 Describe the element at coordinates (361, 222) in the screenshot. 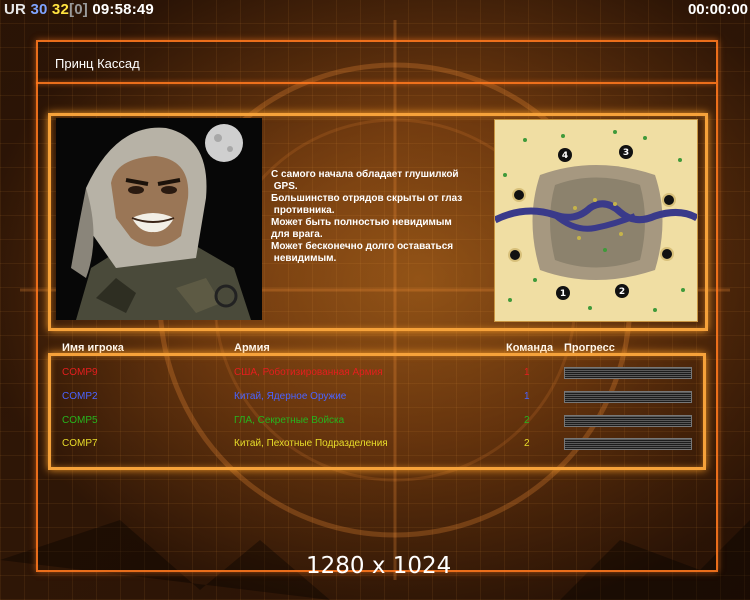

I see `description-line: Может быть полностью невидимым` at that location.